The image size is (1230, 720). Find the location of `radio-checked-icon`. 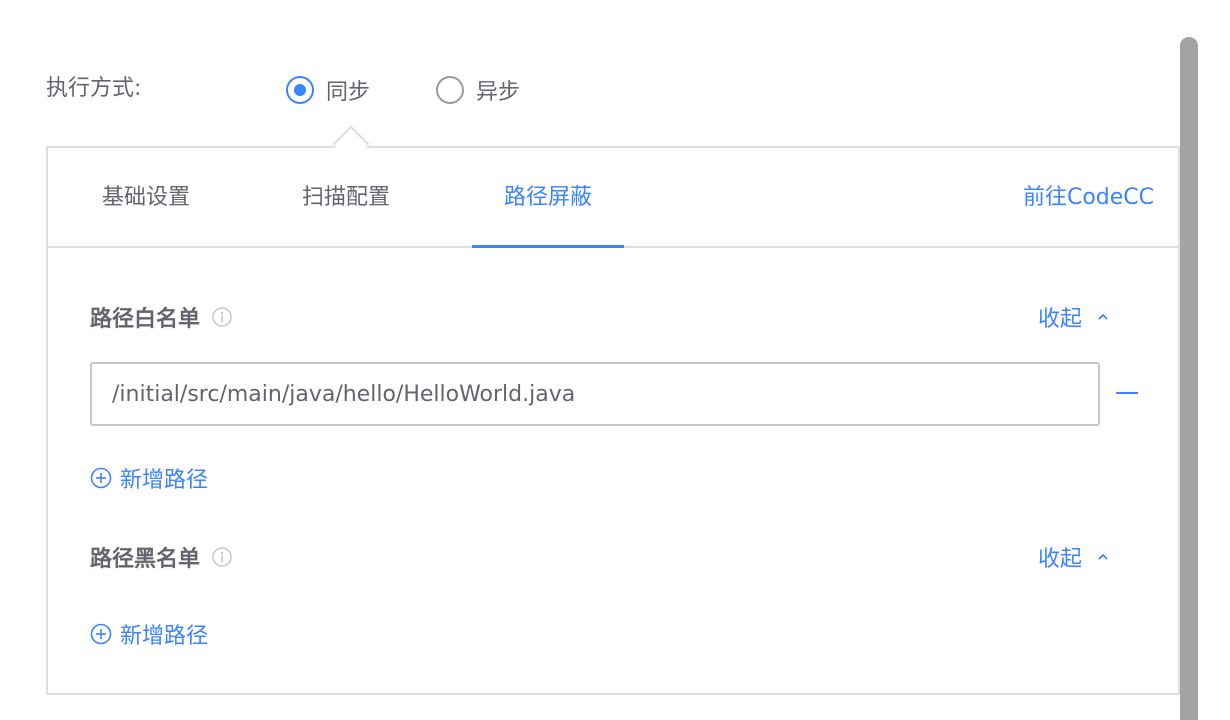

radio-checked-icon is located at coordinates (300, 90).